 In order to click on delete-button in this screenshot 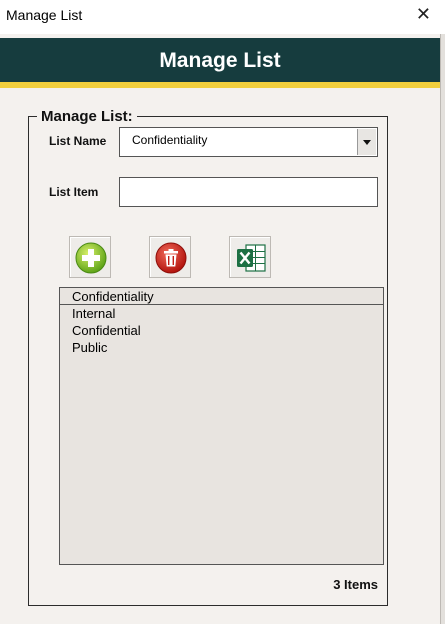, I will do `click(170, 257)`.